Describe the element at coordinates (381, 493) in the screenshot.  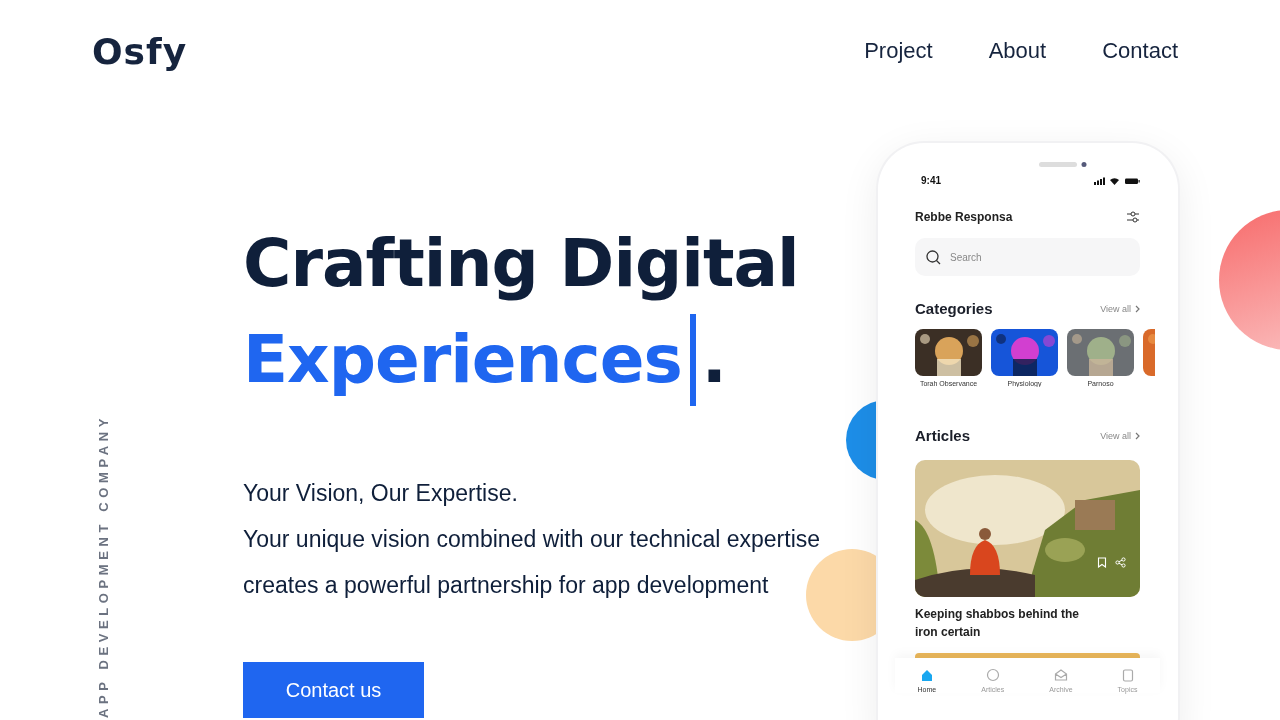
I see `tagline: Your Vision, Our Expertise.` at that location.